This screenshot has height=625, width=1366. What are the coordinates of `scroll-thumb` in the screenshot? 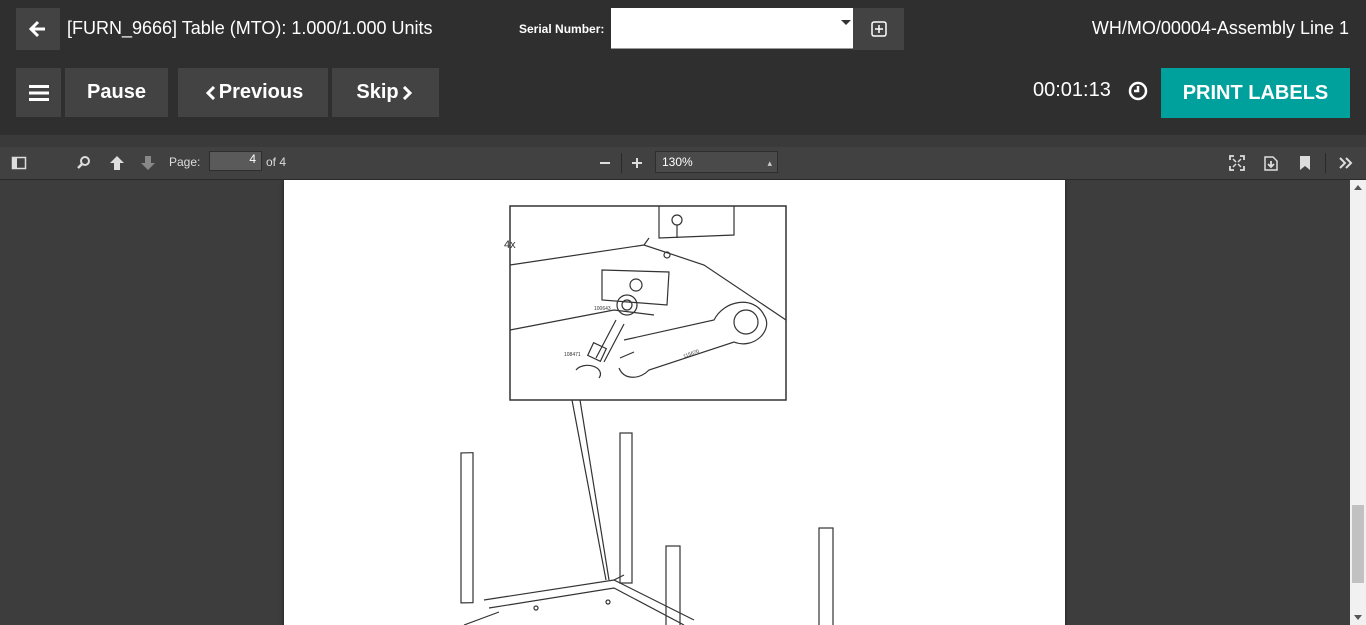 It's located at (1358, 544).